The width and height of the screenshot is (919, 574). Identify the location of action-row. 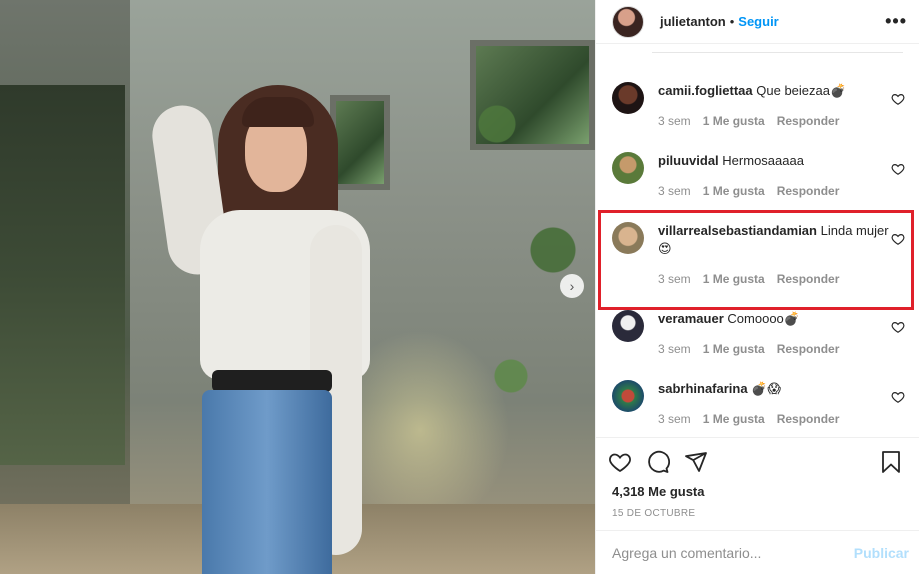
(755, 462).